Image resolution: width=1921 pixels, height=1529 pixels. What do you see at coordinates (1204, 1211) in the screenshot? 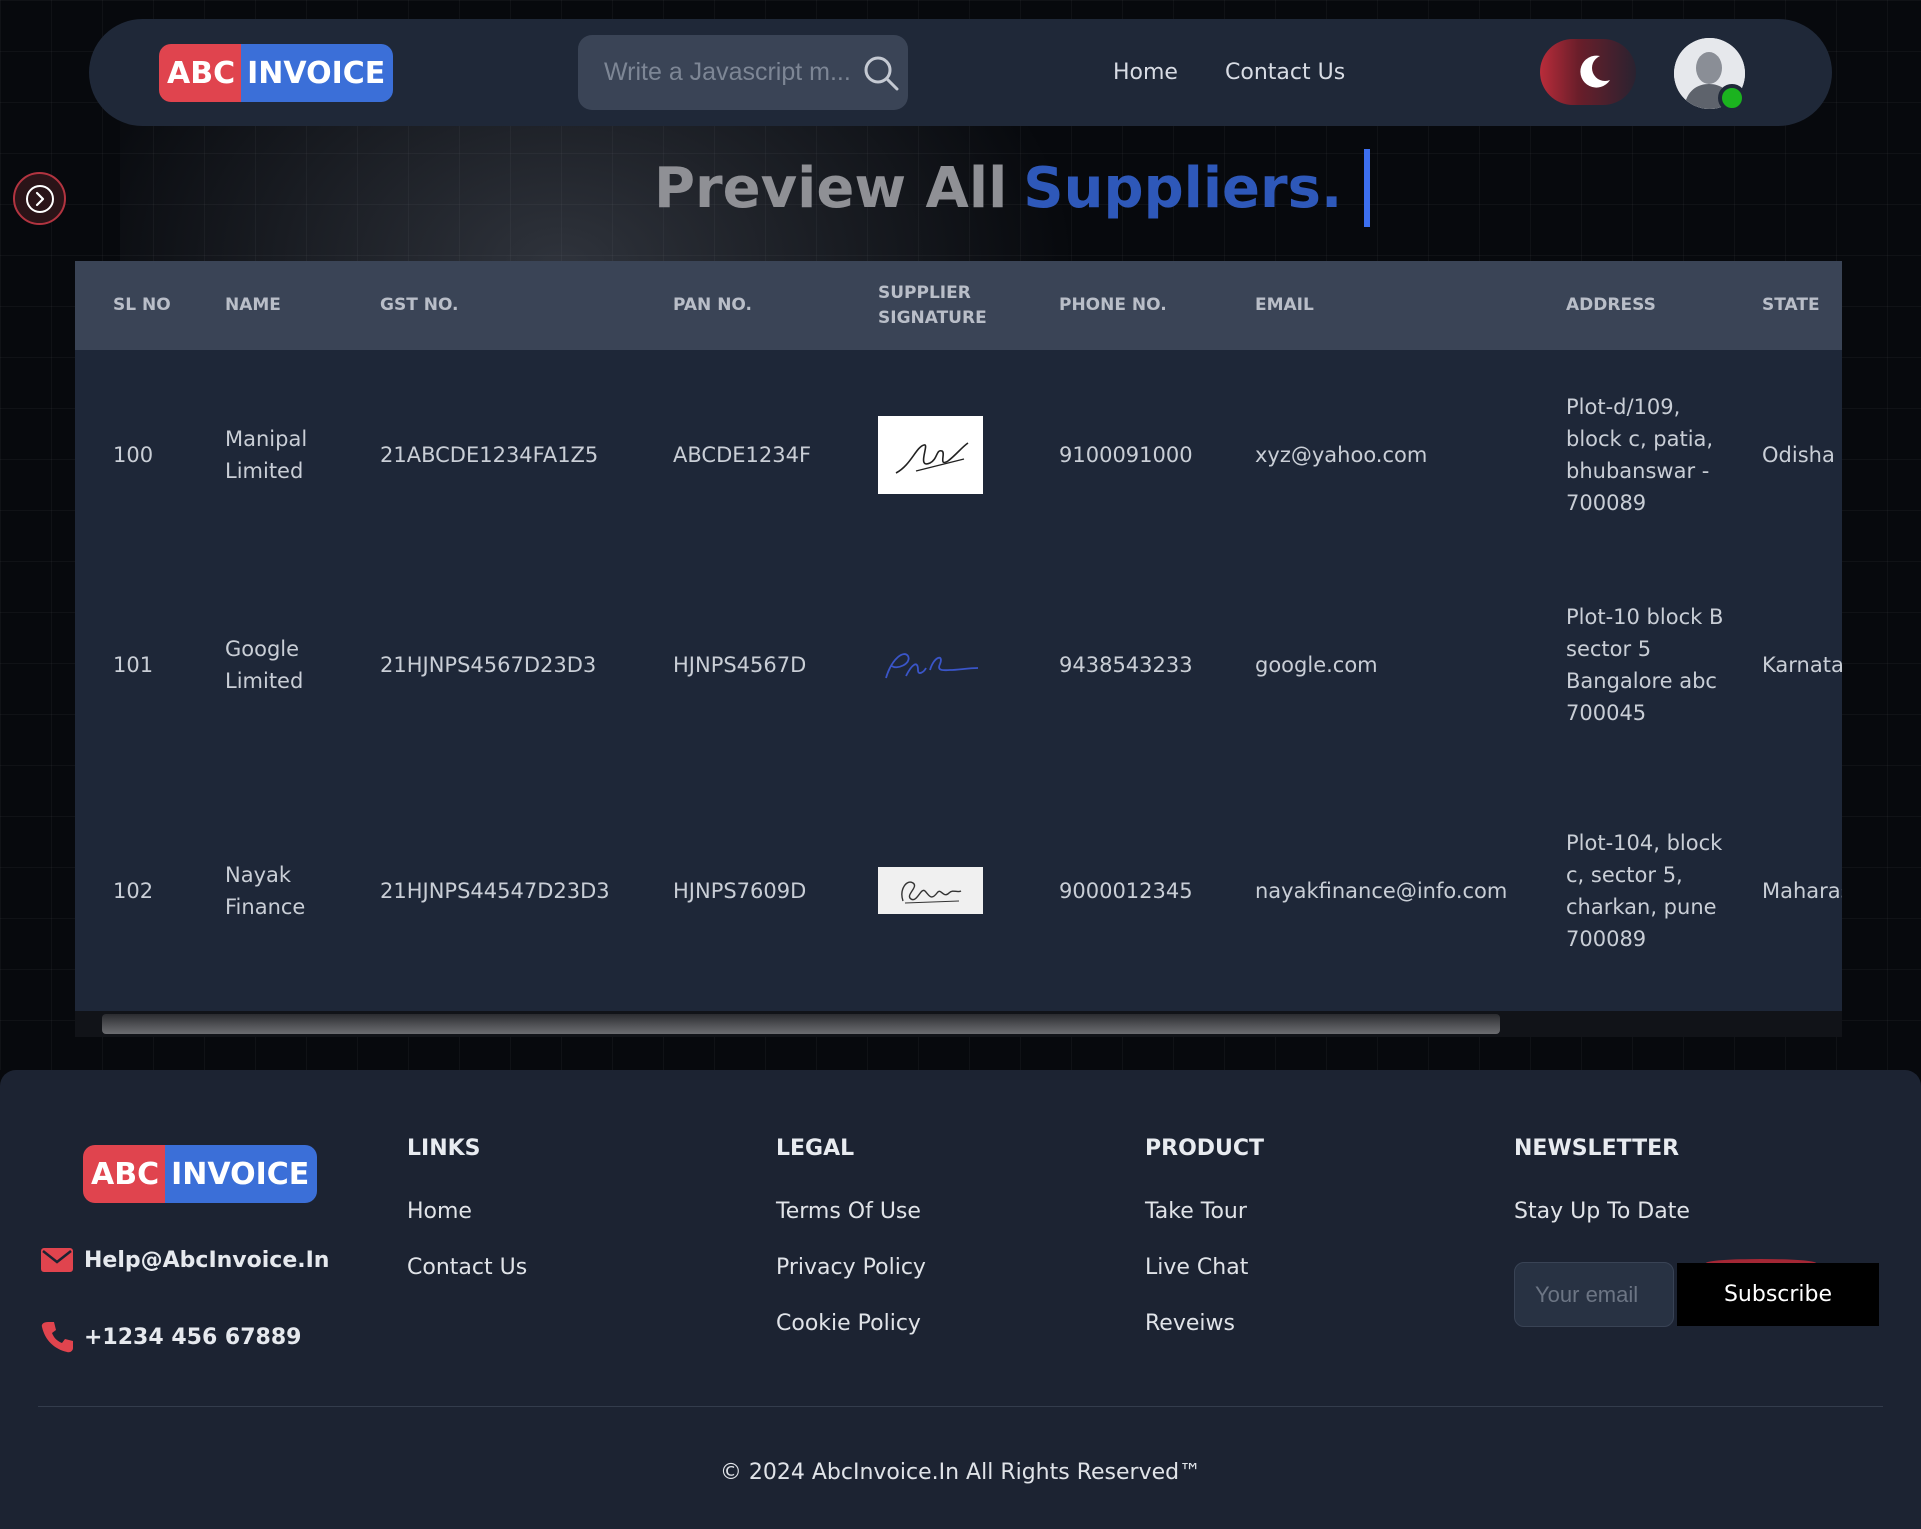
I see `footer-link-tour: Take Tour` at bounding box center [1204, 1211].